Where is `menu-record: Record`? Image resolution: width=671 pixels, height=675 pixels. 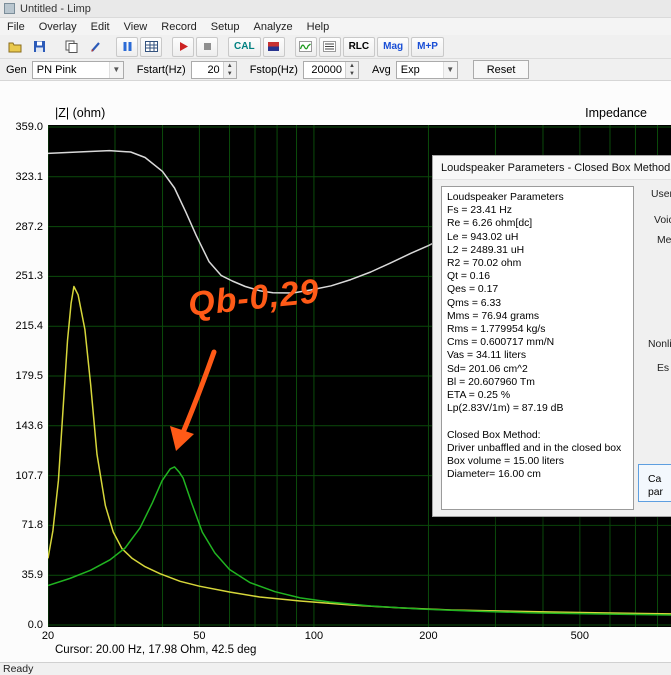 menu-record: Record is located at coordinates (178, 27).